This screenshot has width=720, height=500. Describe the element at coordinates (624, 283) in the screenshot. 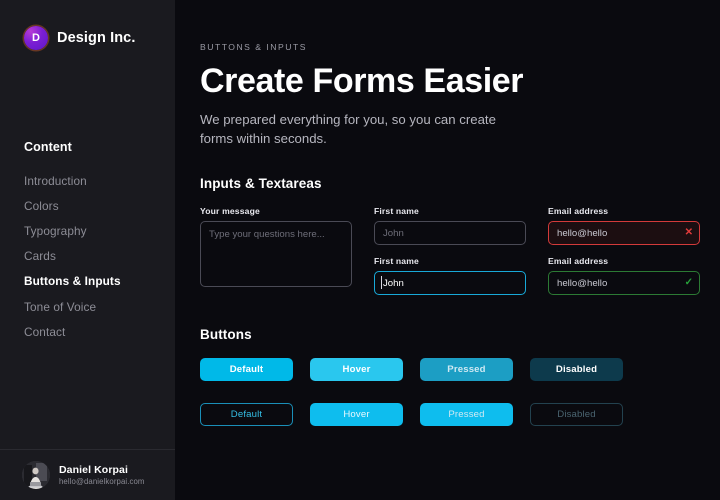

I see `email-input-success` at that location.